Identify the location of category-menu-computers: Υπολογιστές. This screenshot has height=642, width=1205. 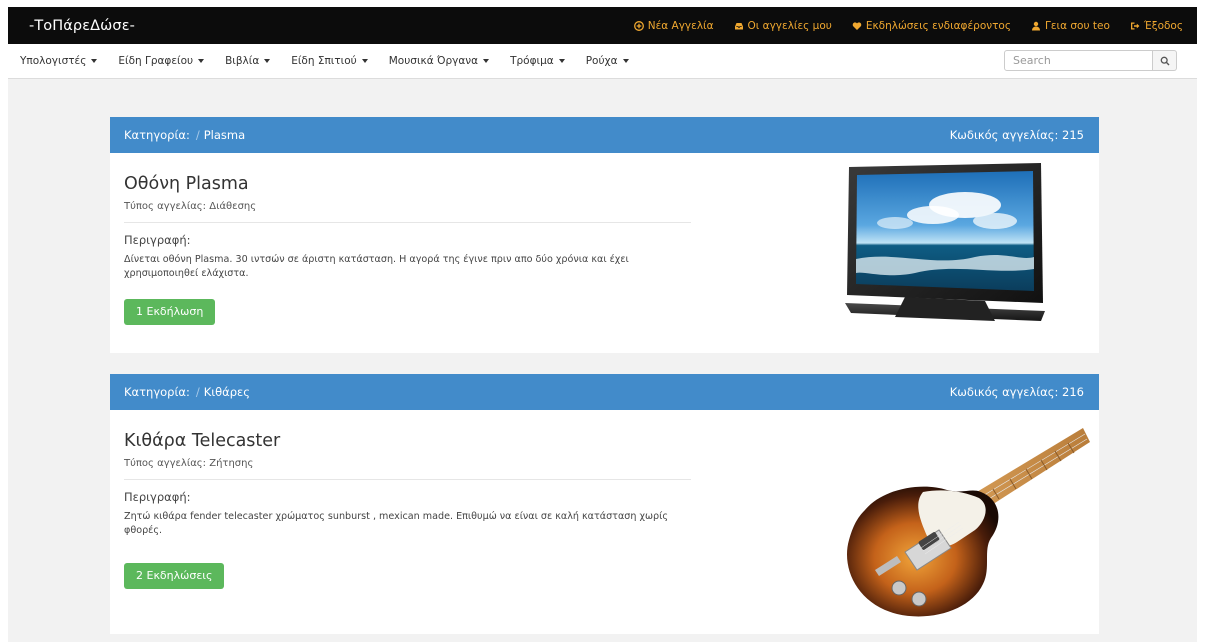
(59, 61).